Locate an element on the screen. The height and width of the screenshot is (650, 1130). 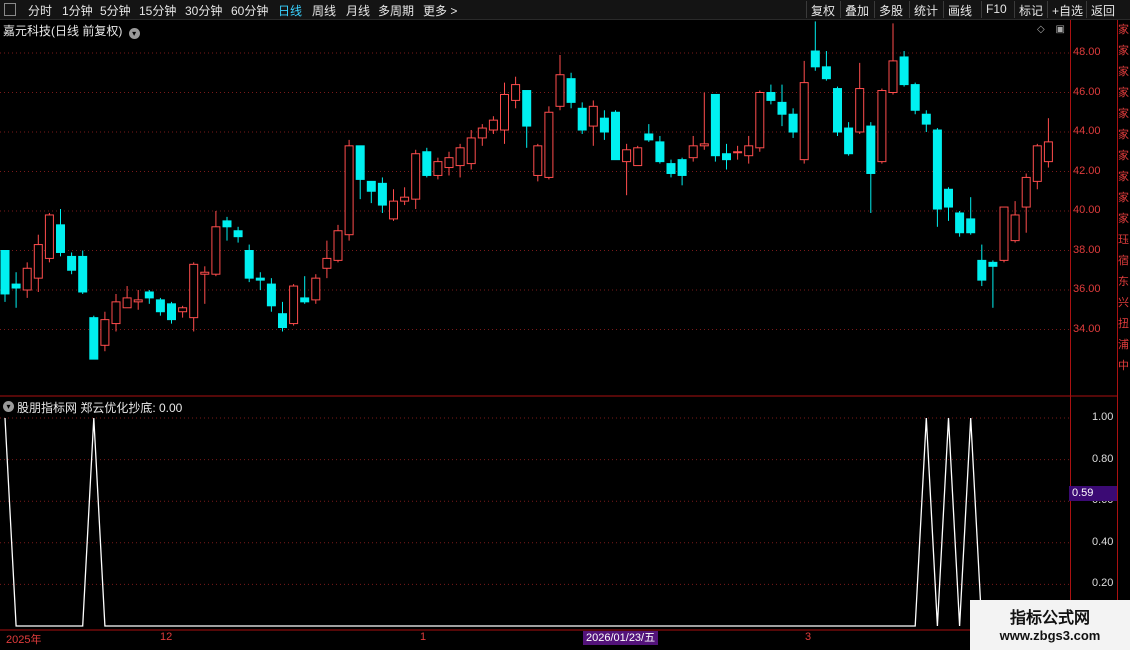
stock-list-item: 东 is located at coordinates (1124, 282).